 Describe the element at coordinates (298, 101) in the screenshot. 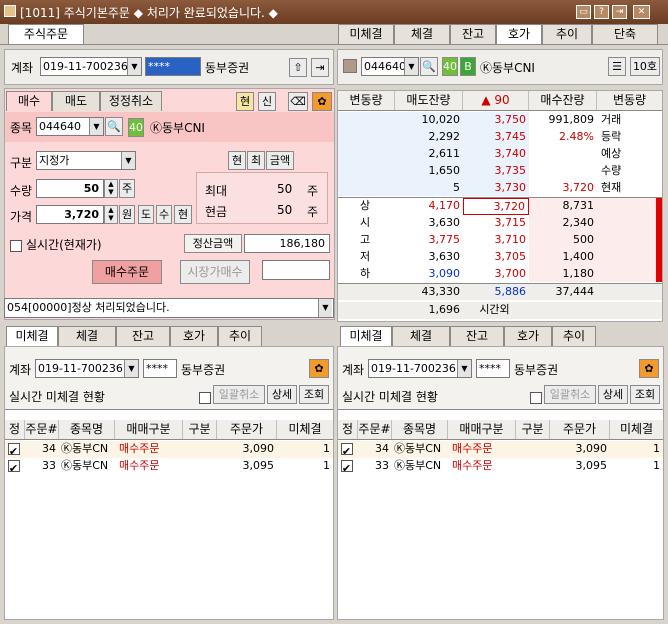

I see `eraser-icon: ⌫` at that location.